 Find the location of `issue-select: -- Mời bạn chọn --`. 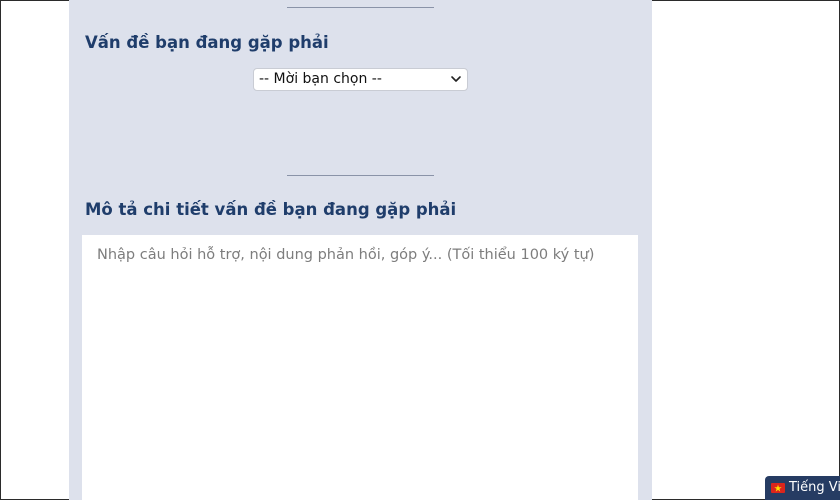

issue-select: -- Mời bạn chọn -- is located at coordinates (360, 79).